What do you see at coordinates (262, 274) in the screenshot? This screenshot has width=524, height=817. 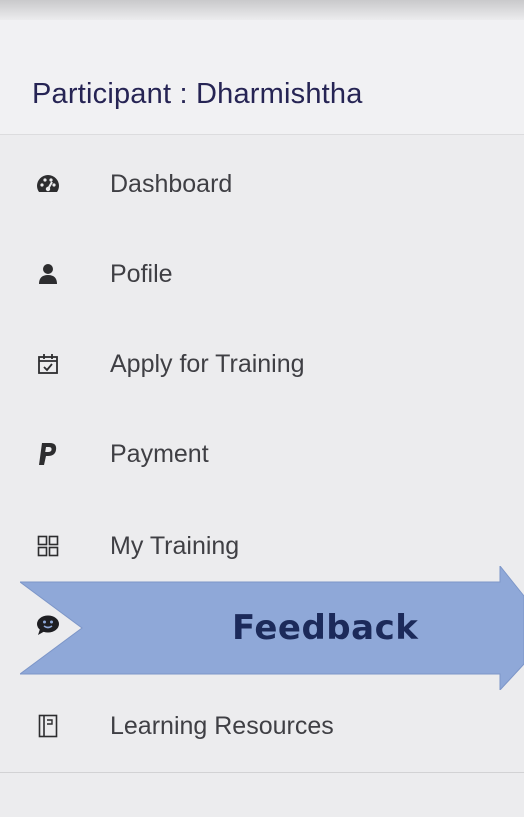 I see `sidebar-item-profile: Pofile` at bounding box center [262, 274].